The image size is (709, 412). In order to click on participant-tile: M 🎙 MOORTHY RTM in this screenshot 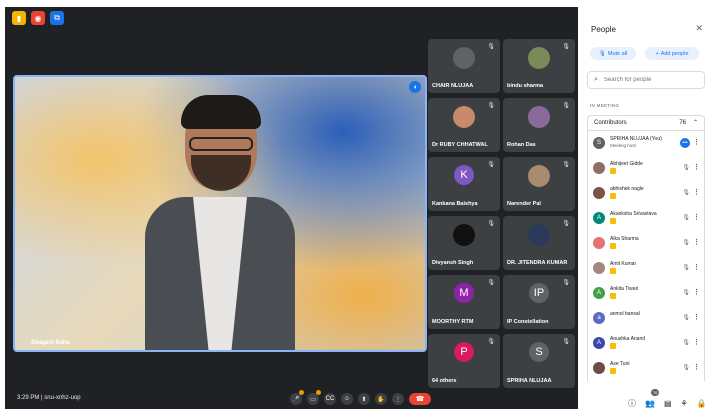, I will do `click(464, 302)`.